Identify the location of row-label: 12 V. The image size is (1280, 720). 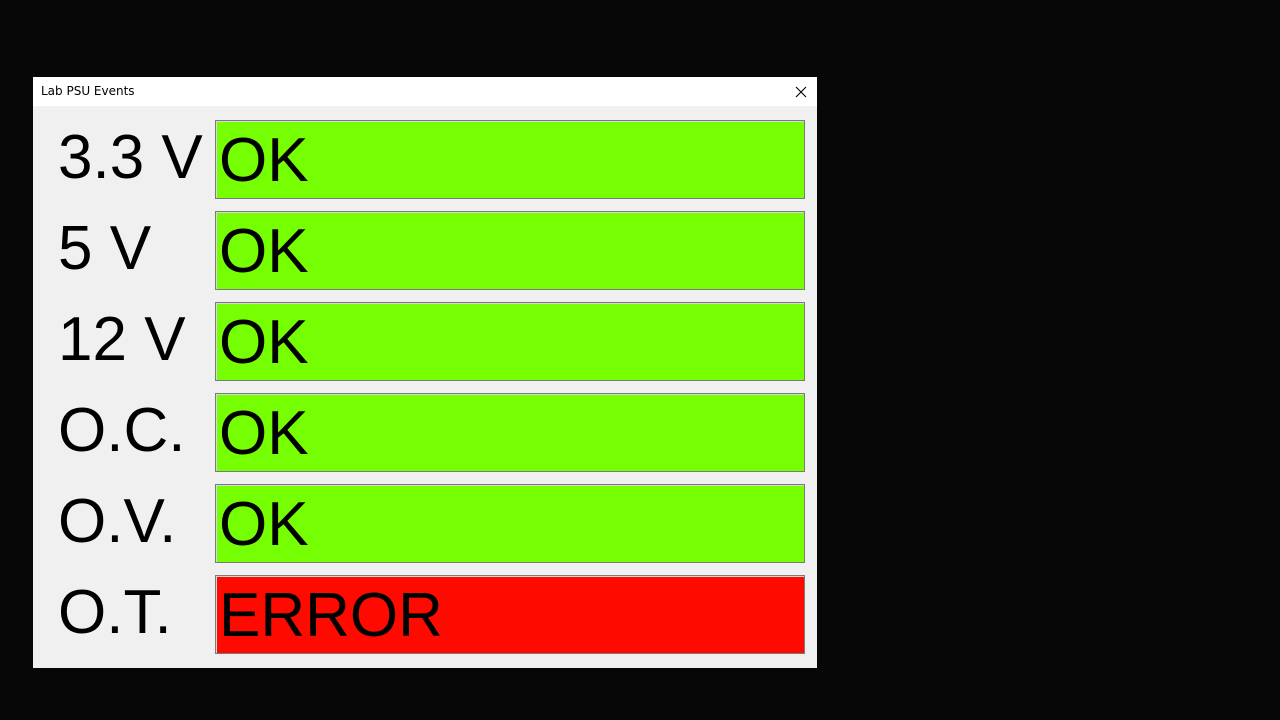
(122, 339).